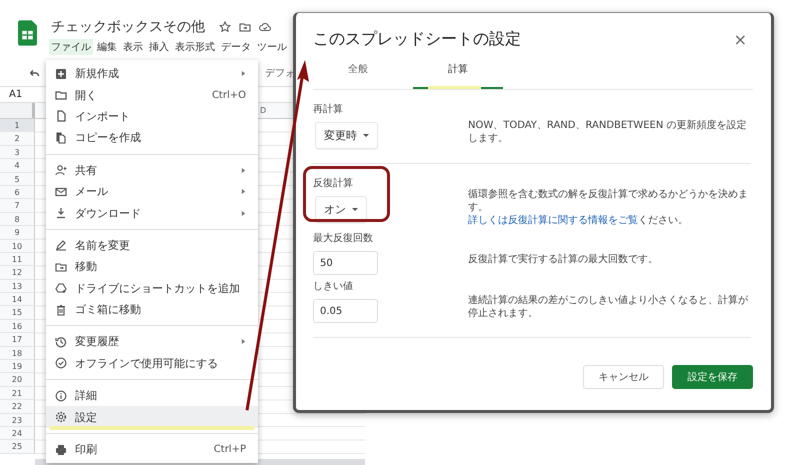 This screenshot has height=465, width=800. What do you see at coordinates (17, 433) in the screenshot?
I see `row-number: 24` at bounding box center [17, 433].